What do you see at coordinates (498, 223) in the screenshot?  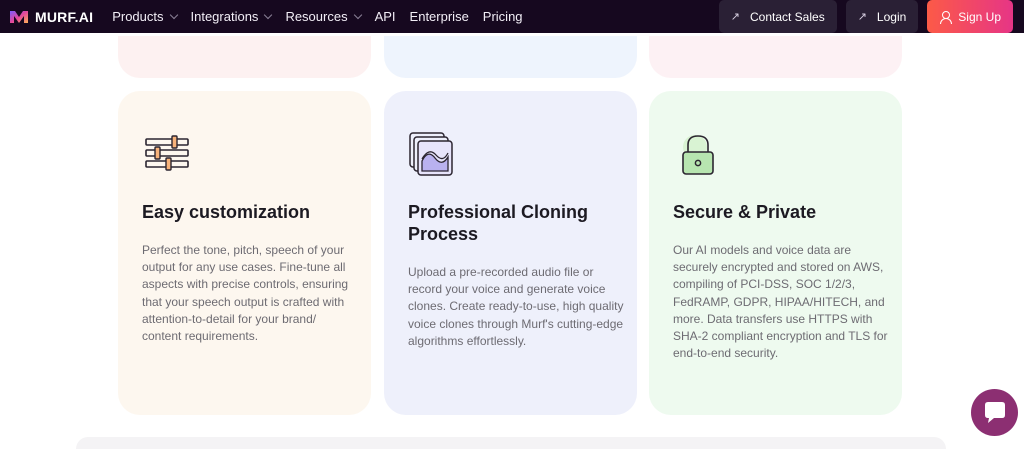 I see `card-title: Professional Cloning Process` at bounding box center [498, 223].